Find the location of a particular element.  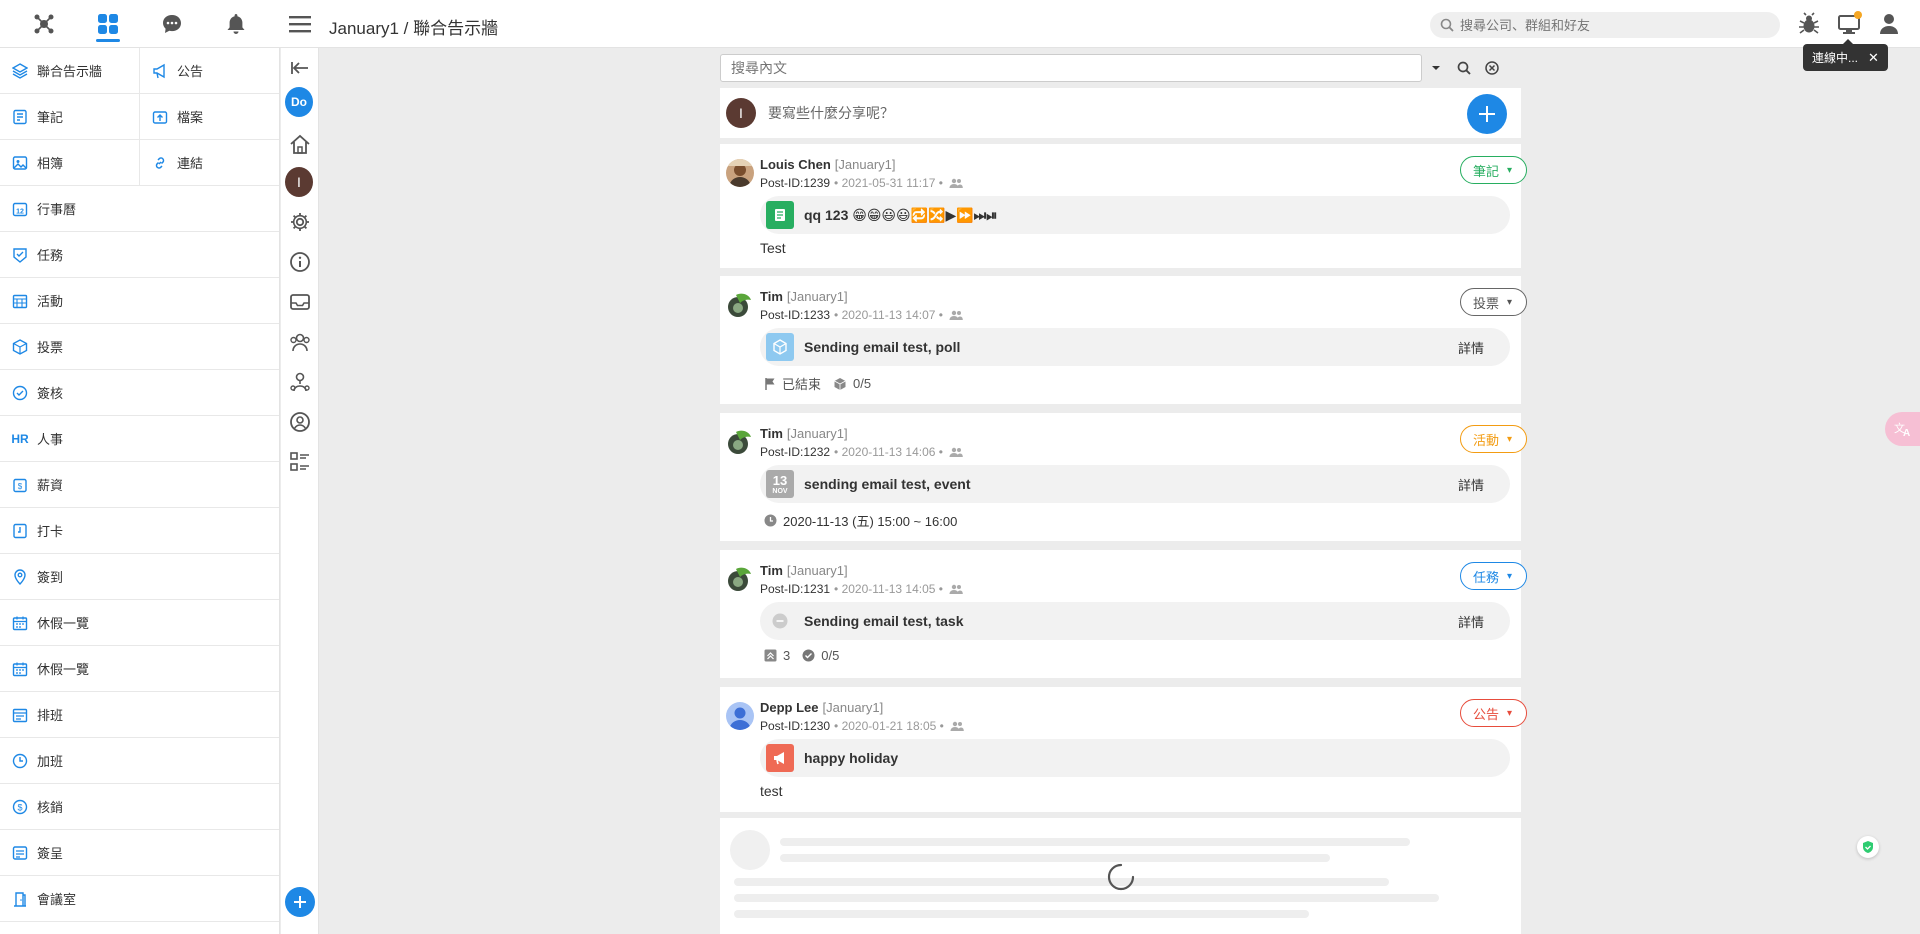

menu-item-petition: 簽呈 is located at coordinates (139, 853).